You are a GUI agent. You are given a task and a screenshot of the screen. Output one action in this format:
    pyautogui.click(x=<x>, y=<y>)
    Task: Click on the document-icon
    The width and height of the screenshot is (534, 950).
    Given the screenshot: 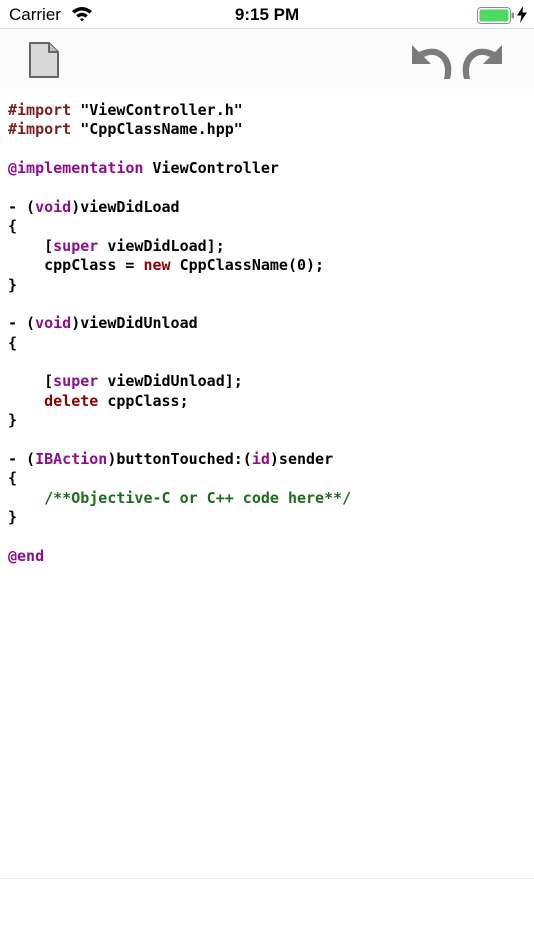 What is the action you would take?
    pyautogui.click(x=44, y=62)
    